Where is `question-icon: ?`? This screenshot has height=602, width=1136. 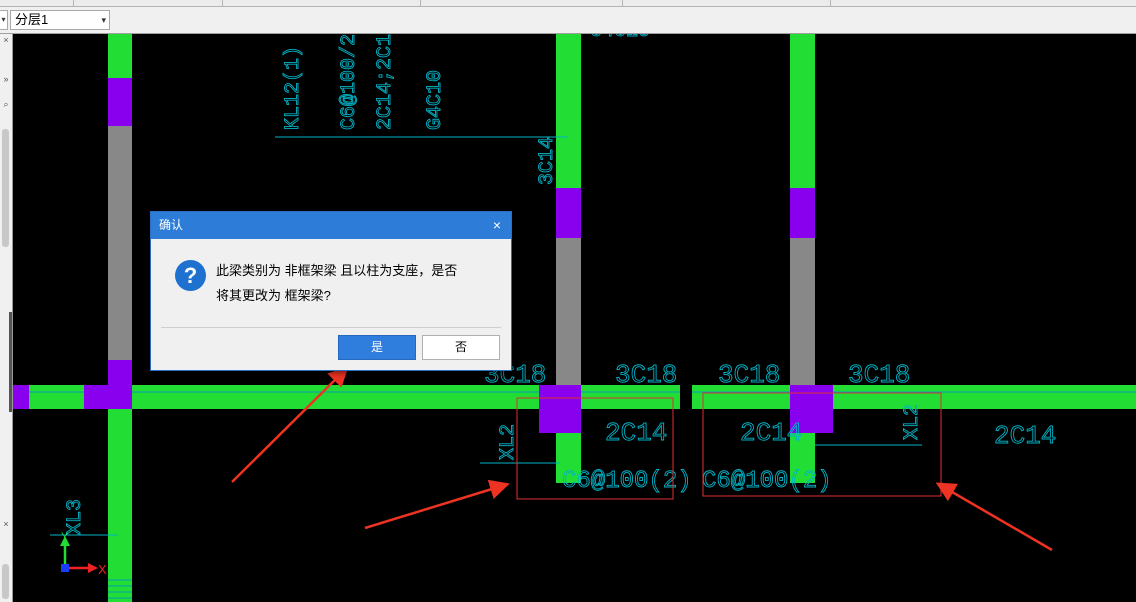
question-icon: ? is located at coordinates (190, 275).